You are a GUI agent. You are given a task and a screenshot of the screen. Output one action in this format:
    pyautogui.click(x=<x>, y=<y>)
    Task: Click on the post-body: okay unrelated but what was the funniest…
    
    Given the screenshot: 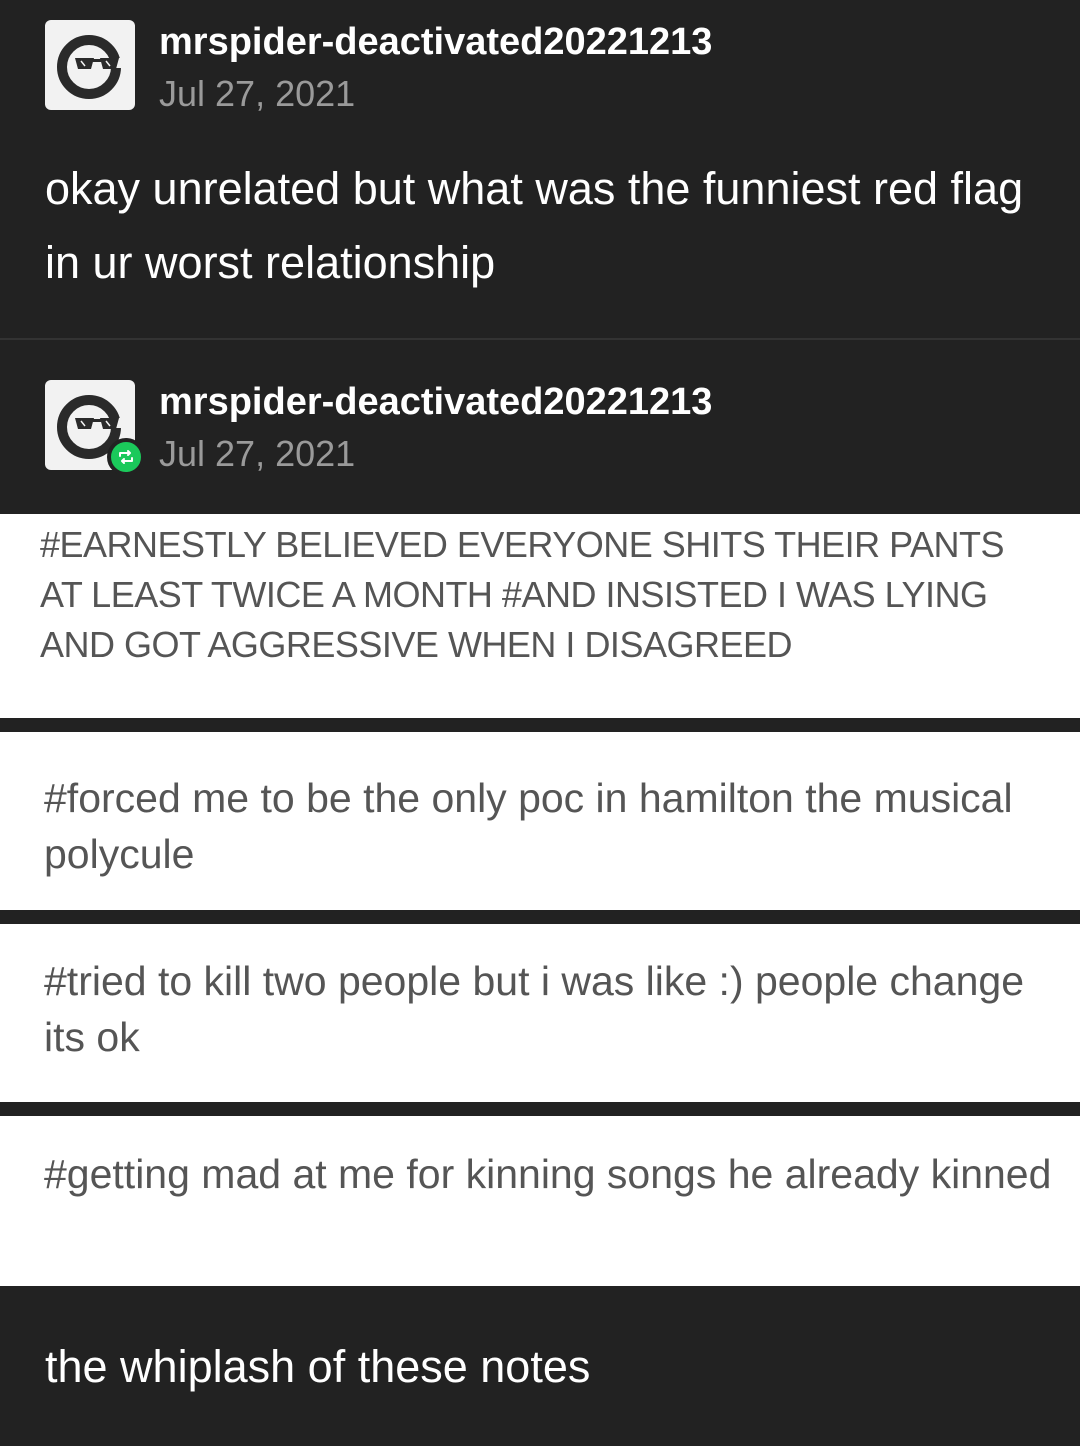 What is the action you would take?
    pyautogui.click(x=534, y=225)
    